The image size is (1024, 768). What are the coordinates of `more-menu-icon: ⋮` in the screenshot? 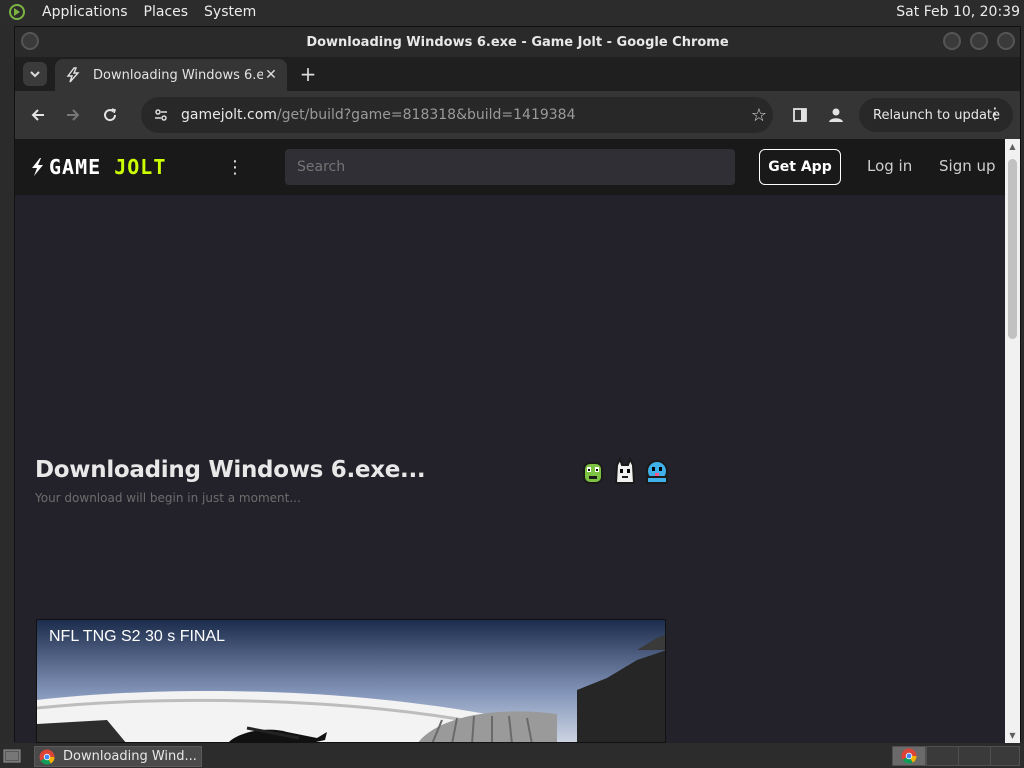 It's located at (235, 167).